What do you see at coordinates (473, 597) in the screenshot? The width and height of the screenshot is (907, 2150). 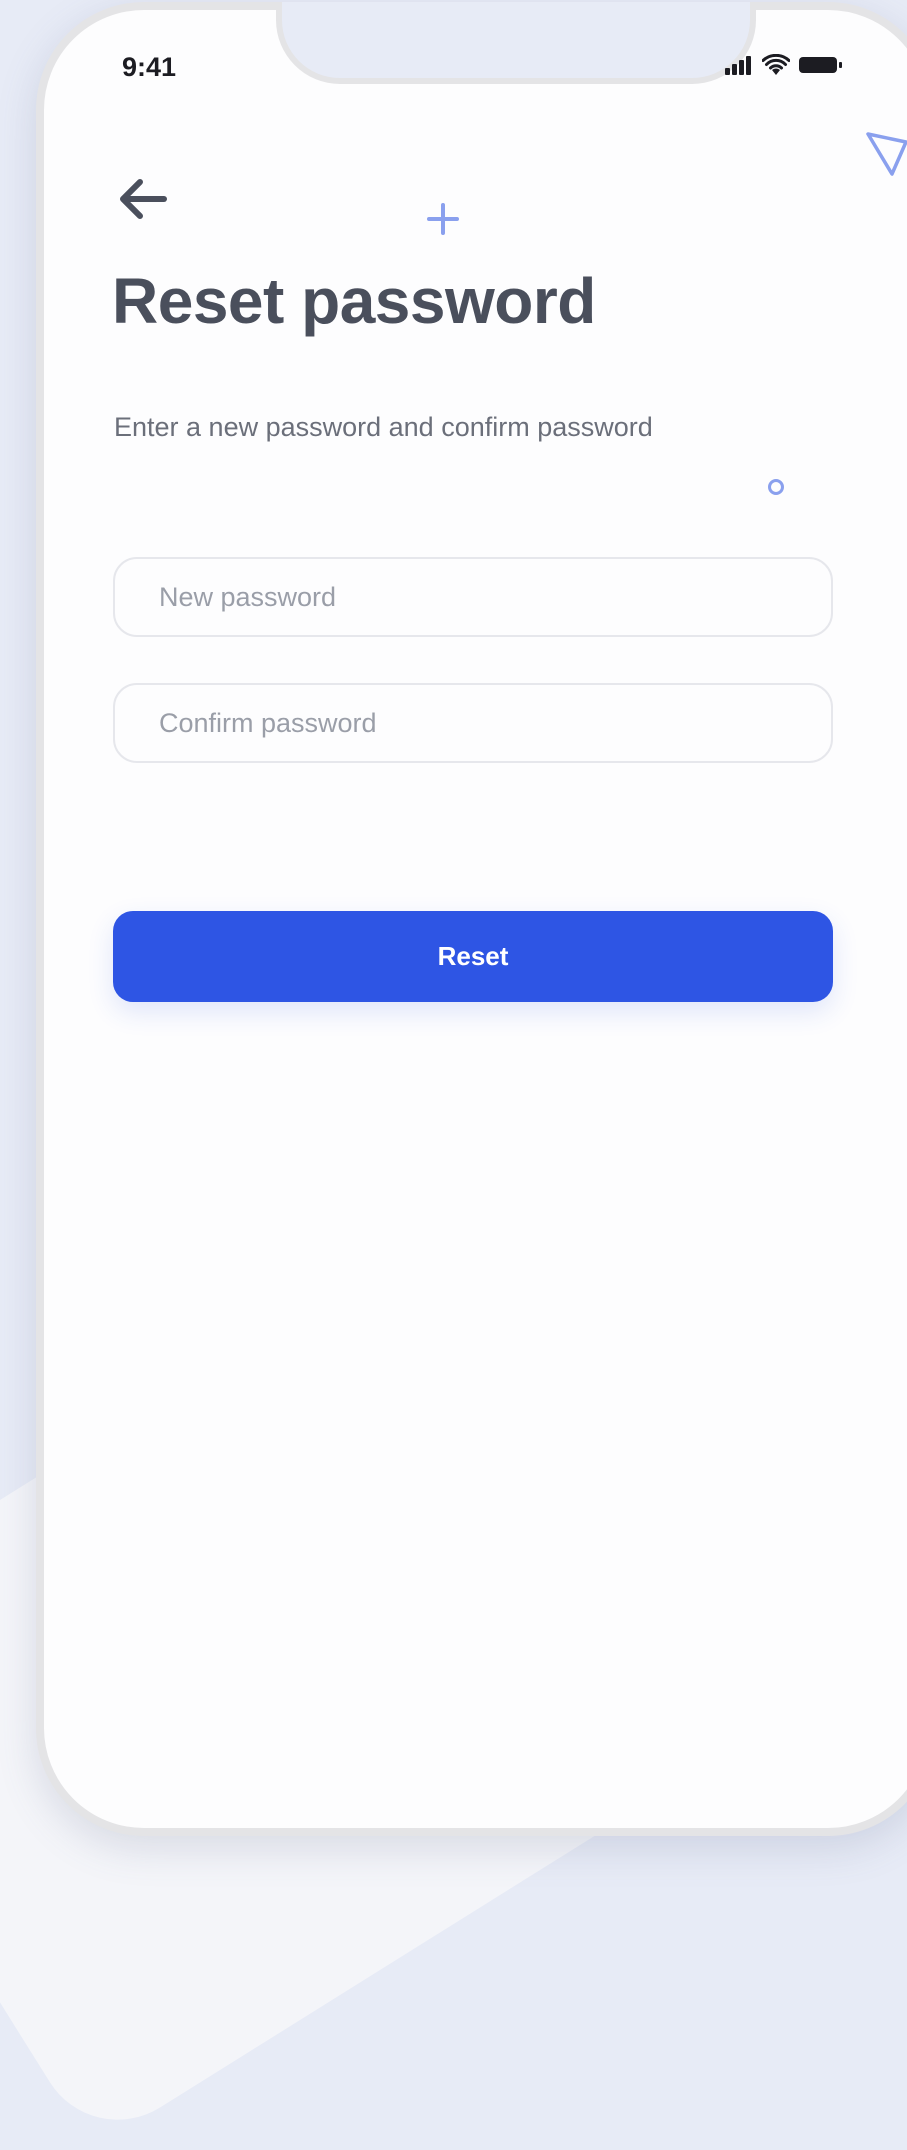 I see `new-password-input` at bounding box center [473, 597].